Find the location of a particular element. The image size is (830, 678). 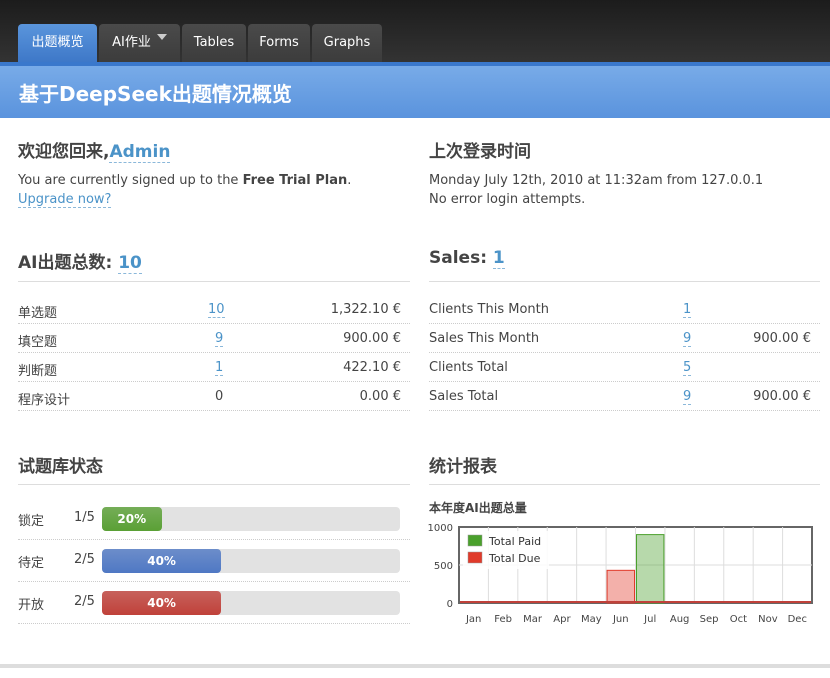

row-count-link: 5 is located at coordinates (687, 368).